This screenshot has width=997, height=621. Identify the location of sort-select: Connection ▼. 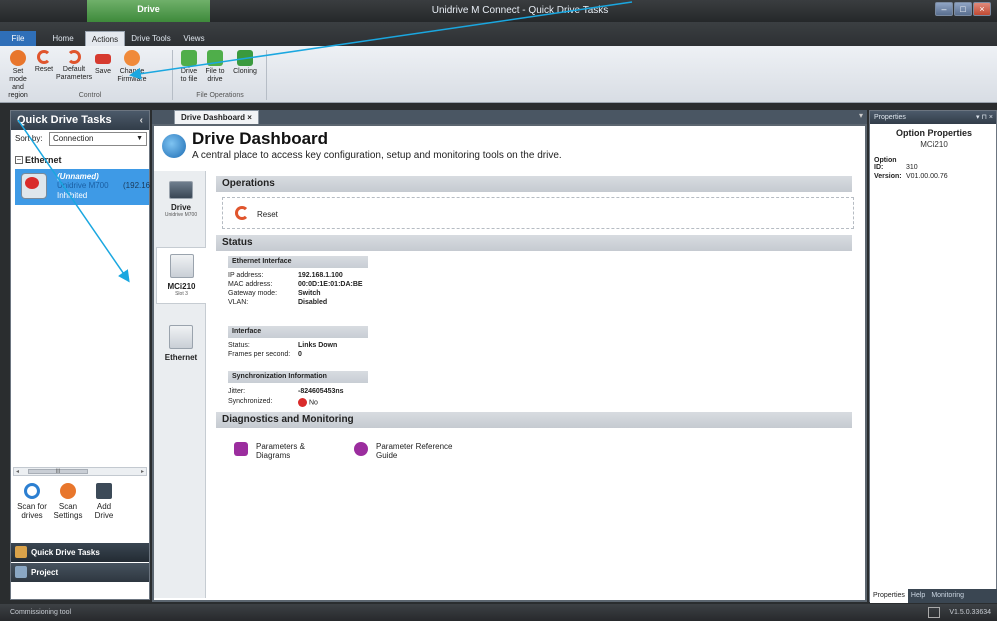
(98, 139).